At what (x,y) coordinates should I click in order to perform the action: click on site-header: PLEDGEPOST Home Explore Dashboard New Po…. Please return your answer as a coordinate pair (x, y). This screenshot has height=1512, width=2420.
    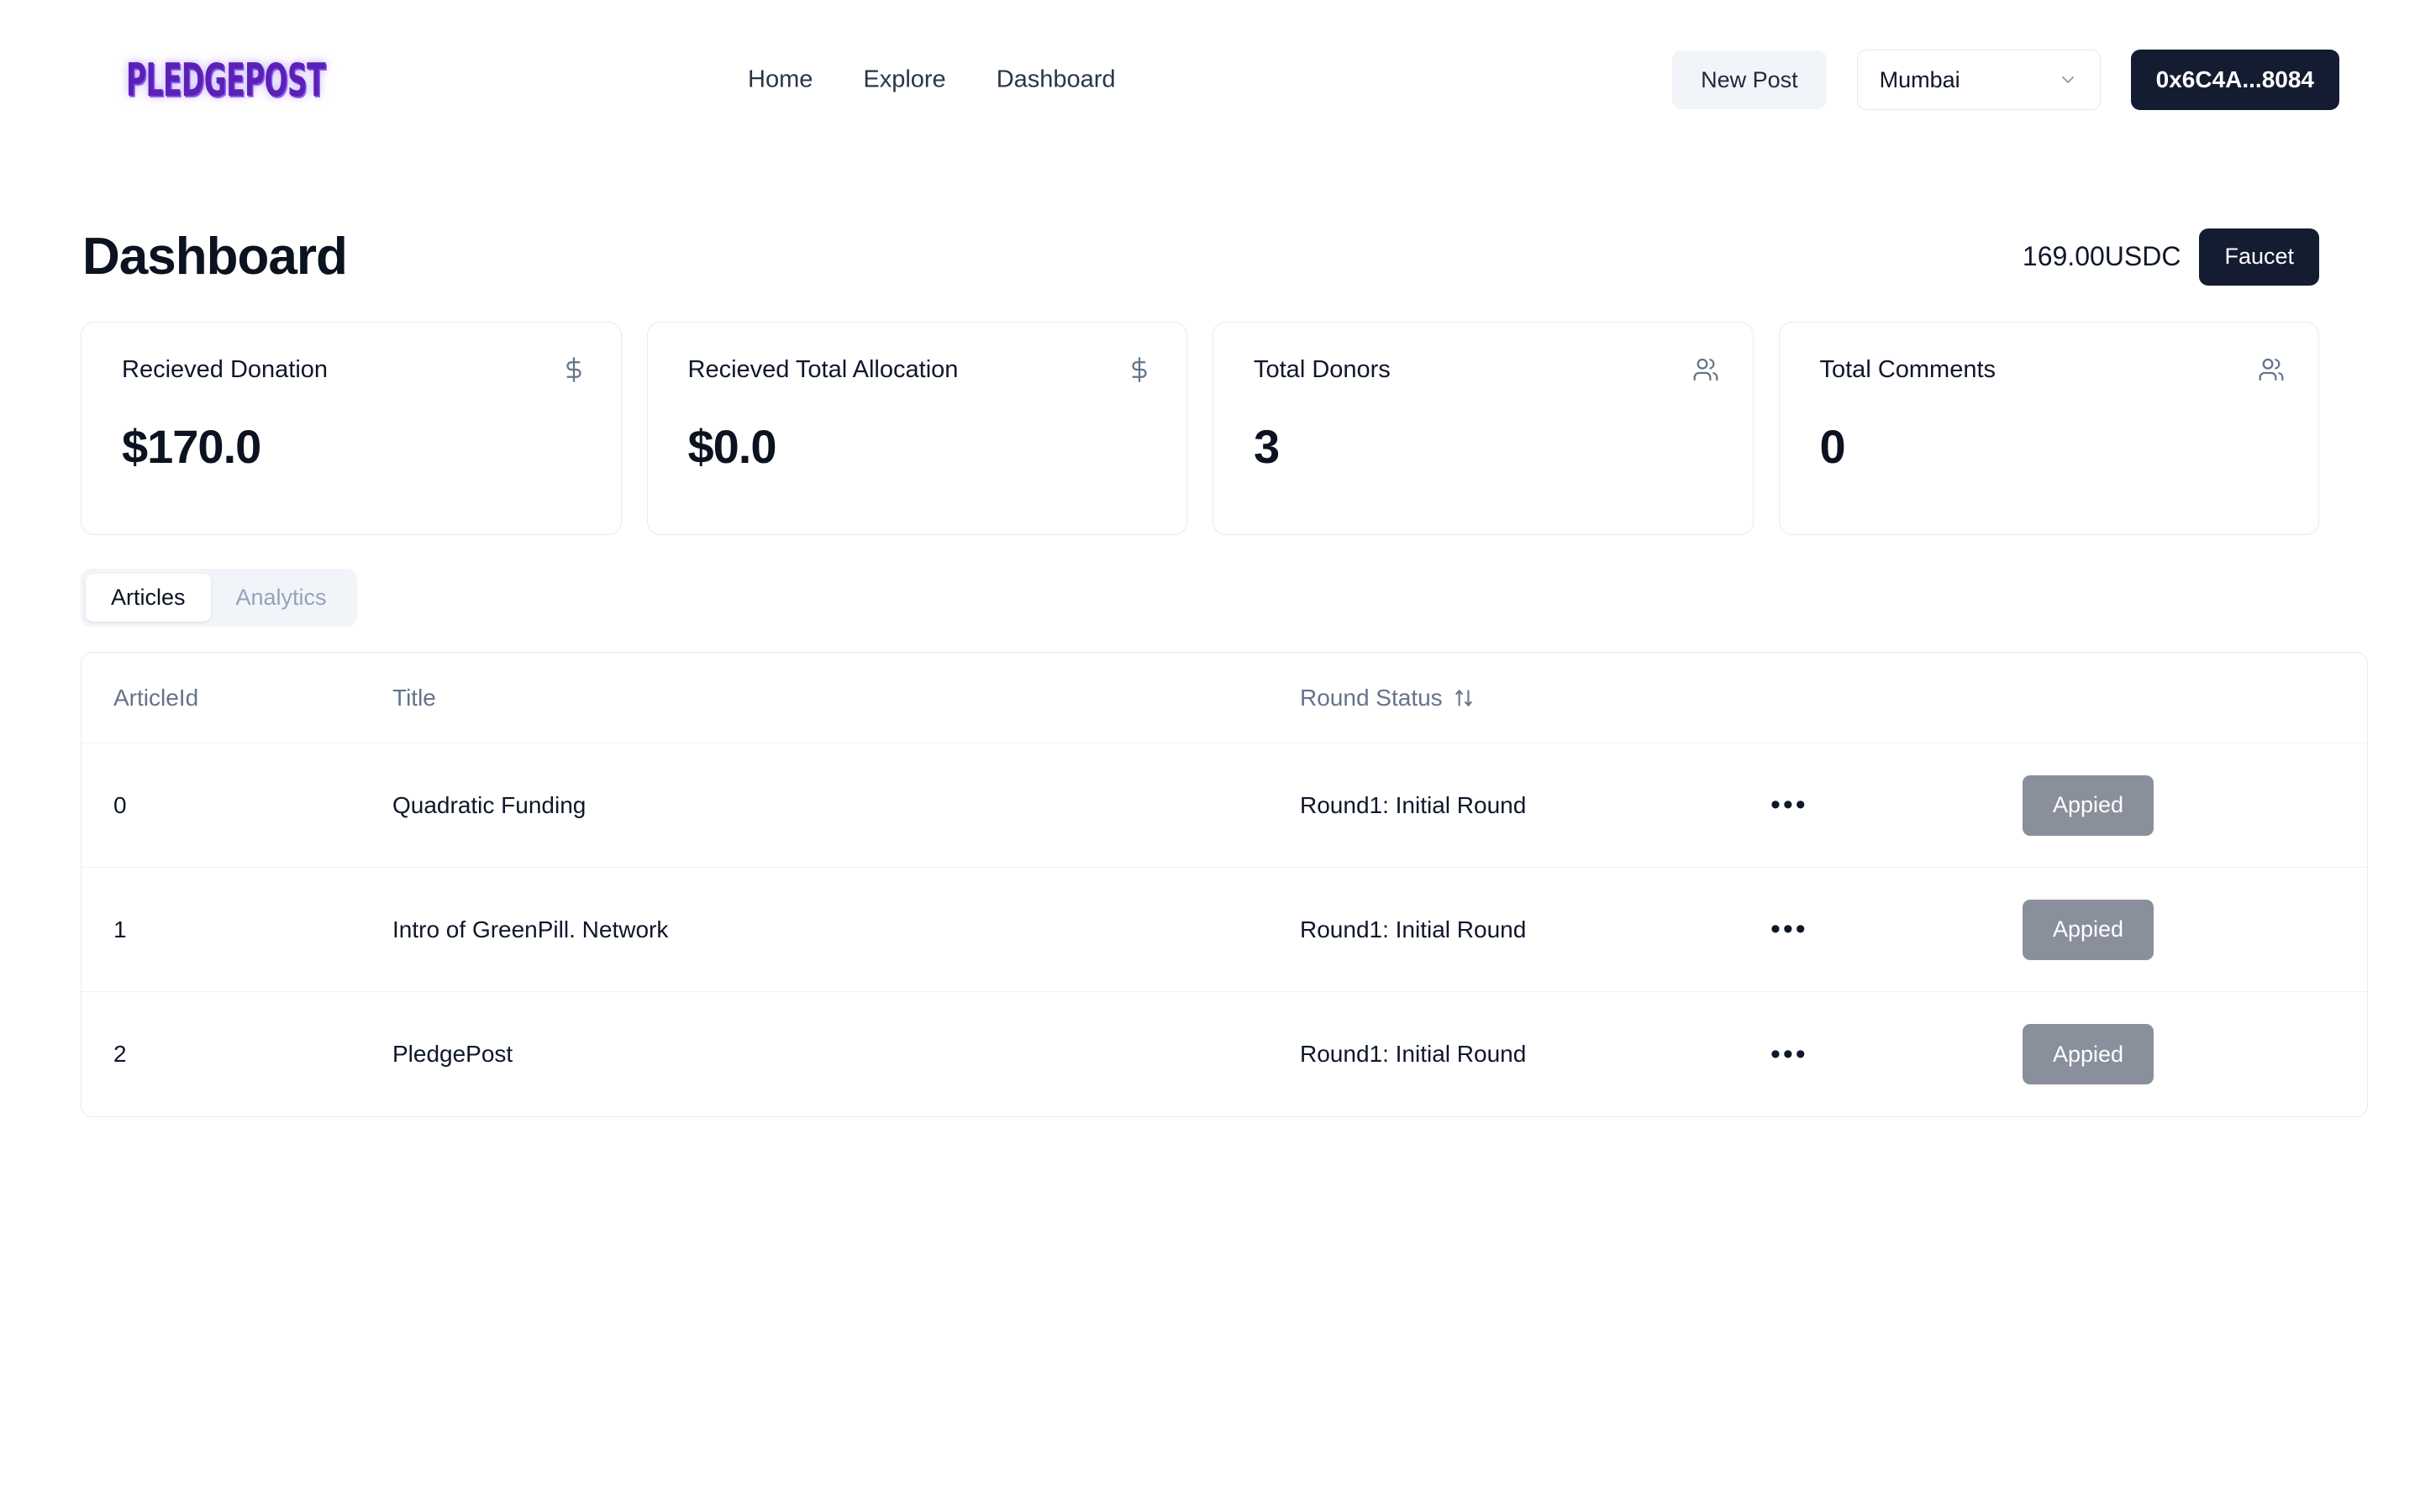
    Looking at the image, I should click on (1210, 80).